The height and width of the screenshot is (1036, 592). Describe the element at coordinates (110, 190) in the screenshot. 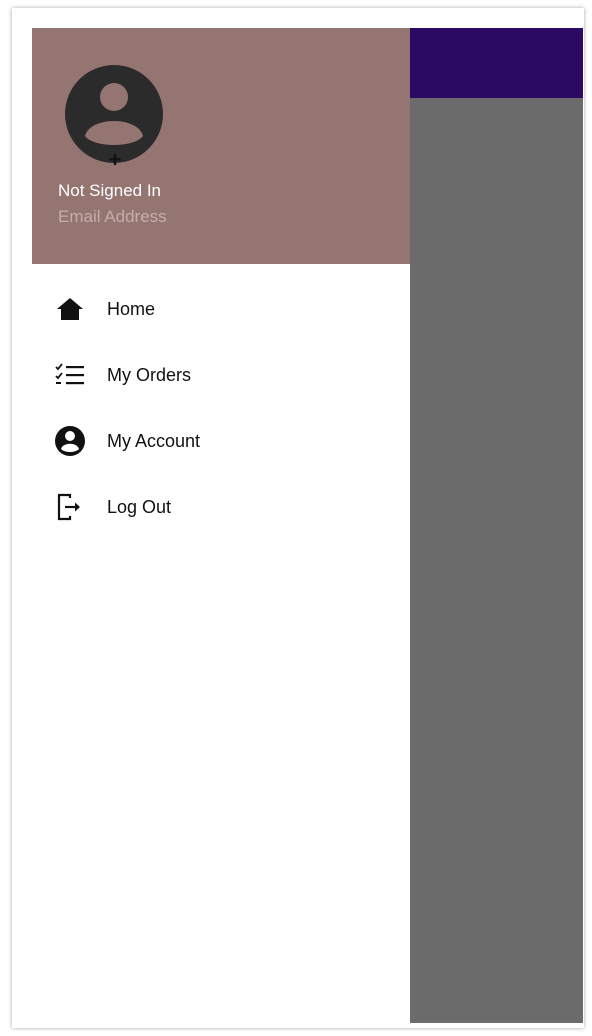

I see `user-name: Not Signed In` at that location.